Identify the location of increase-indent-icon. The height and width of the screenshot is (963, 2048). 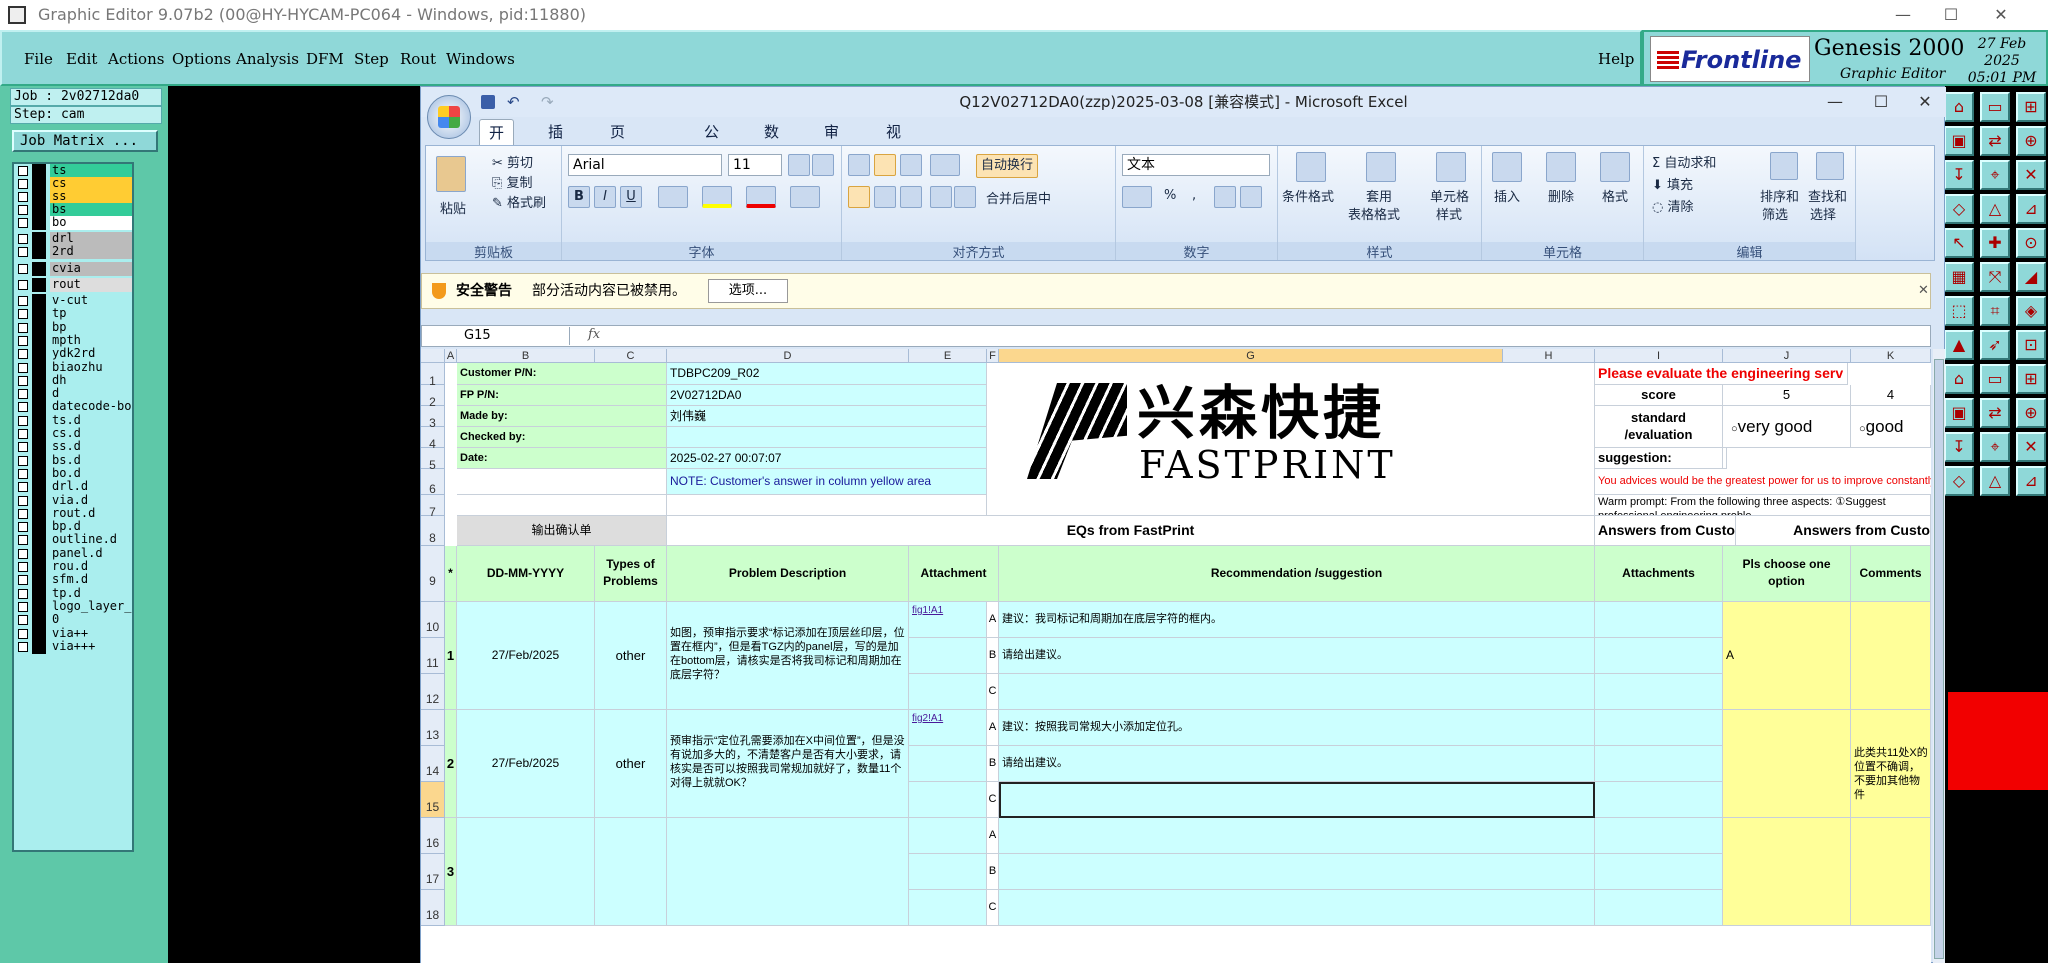
(965, 197).